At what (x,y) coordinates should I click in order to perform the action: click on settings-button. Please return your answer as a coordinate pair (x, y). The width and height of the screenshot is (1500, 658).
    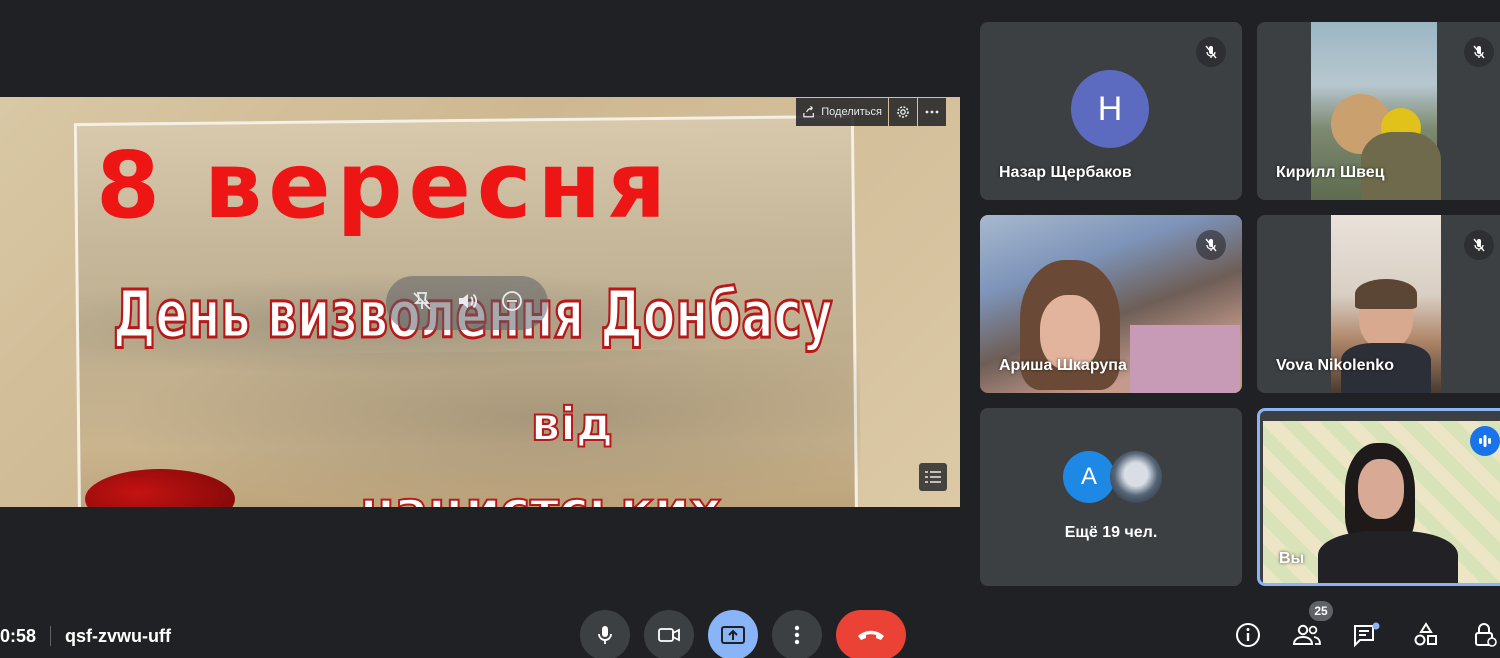
    Looking at the image, I should click on (903, 112).